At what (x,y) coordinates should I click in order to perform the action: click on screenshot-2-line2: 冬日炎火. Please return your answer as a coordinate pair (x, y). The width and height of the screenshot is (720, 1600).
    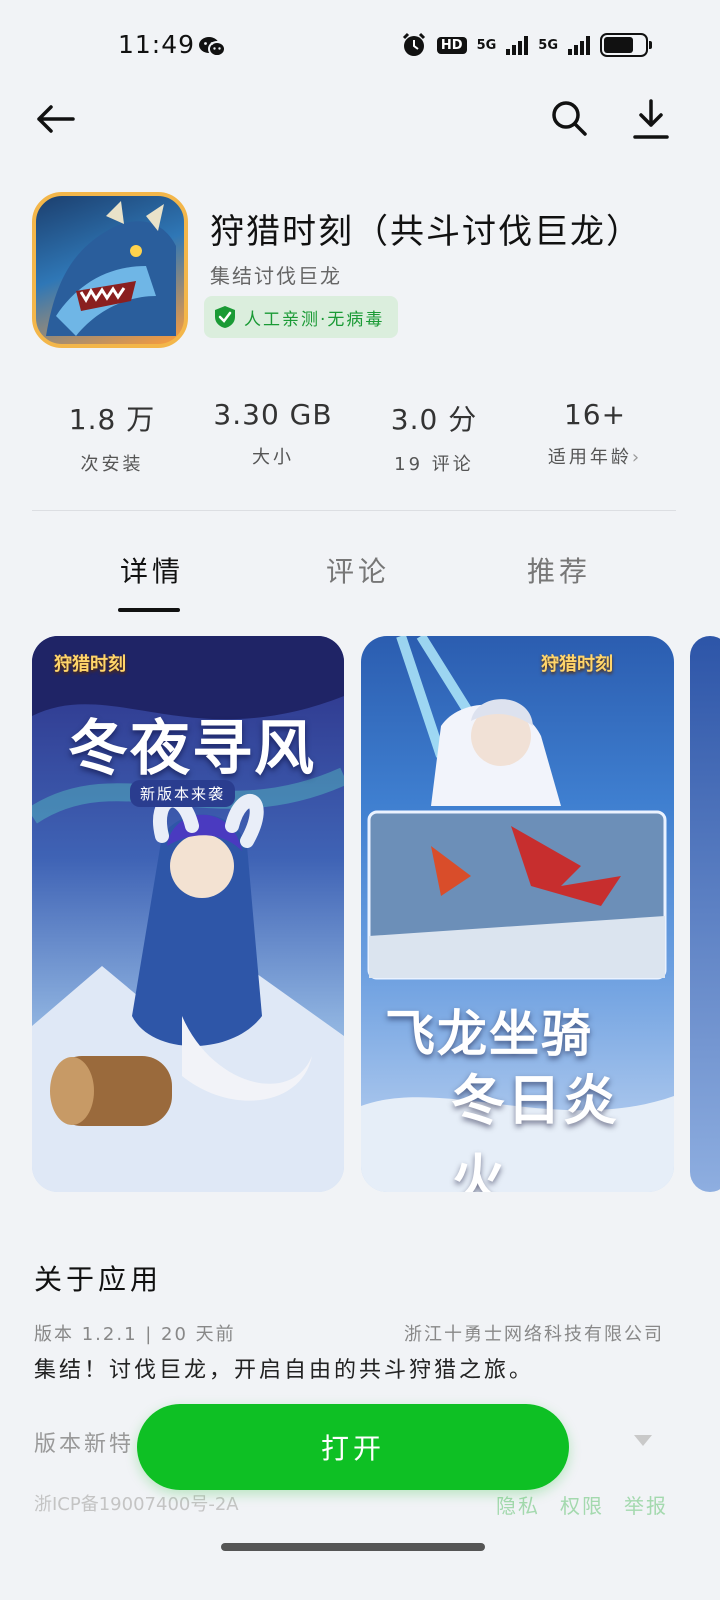
    Looking at the image, I should click on (535, 1130).